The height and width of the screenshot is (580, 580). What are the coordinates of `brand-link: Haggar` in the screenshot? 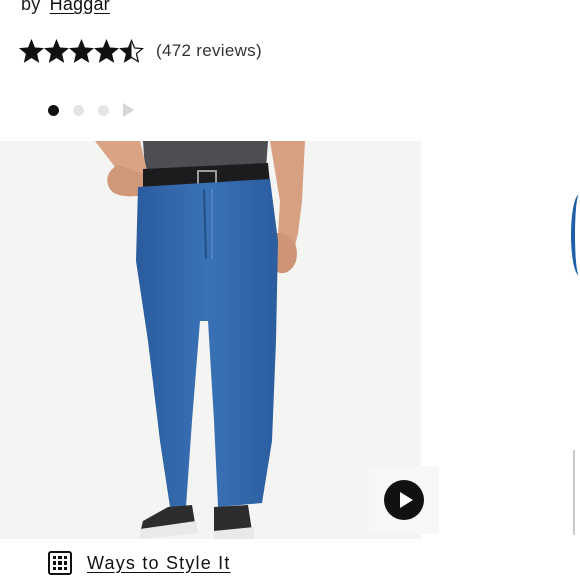 It's located at (80, 7).